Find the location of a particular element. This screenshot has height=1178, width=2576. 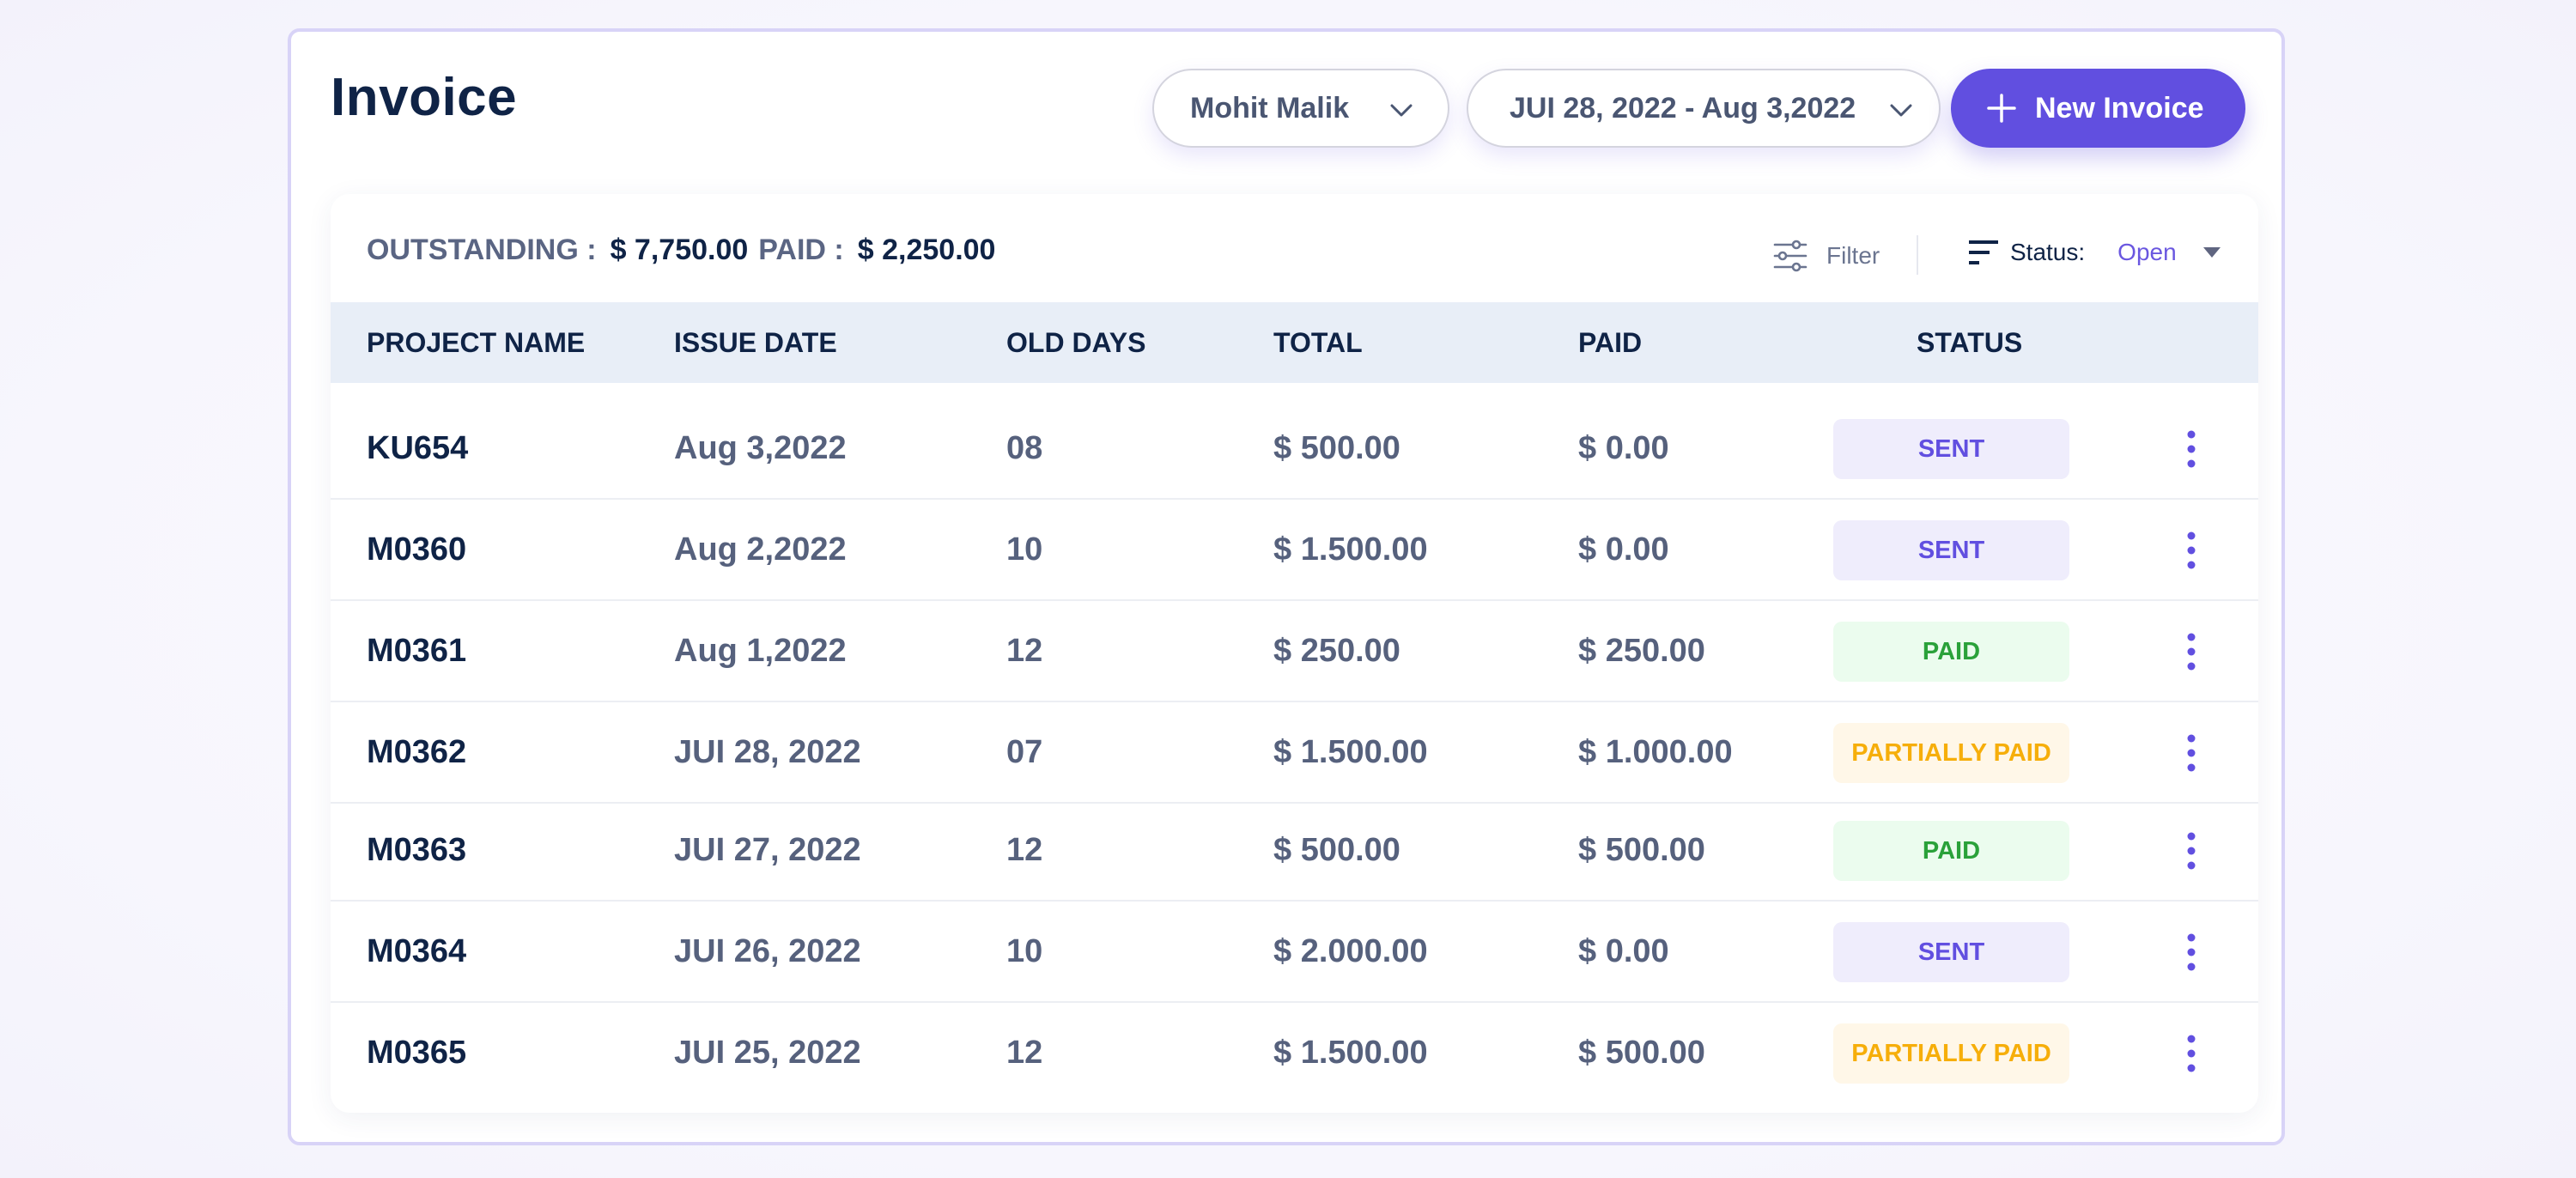

paid-label: PAID : is located at coordinates (801, 250).